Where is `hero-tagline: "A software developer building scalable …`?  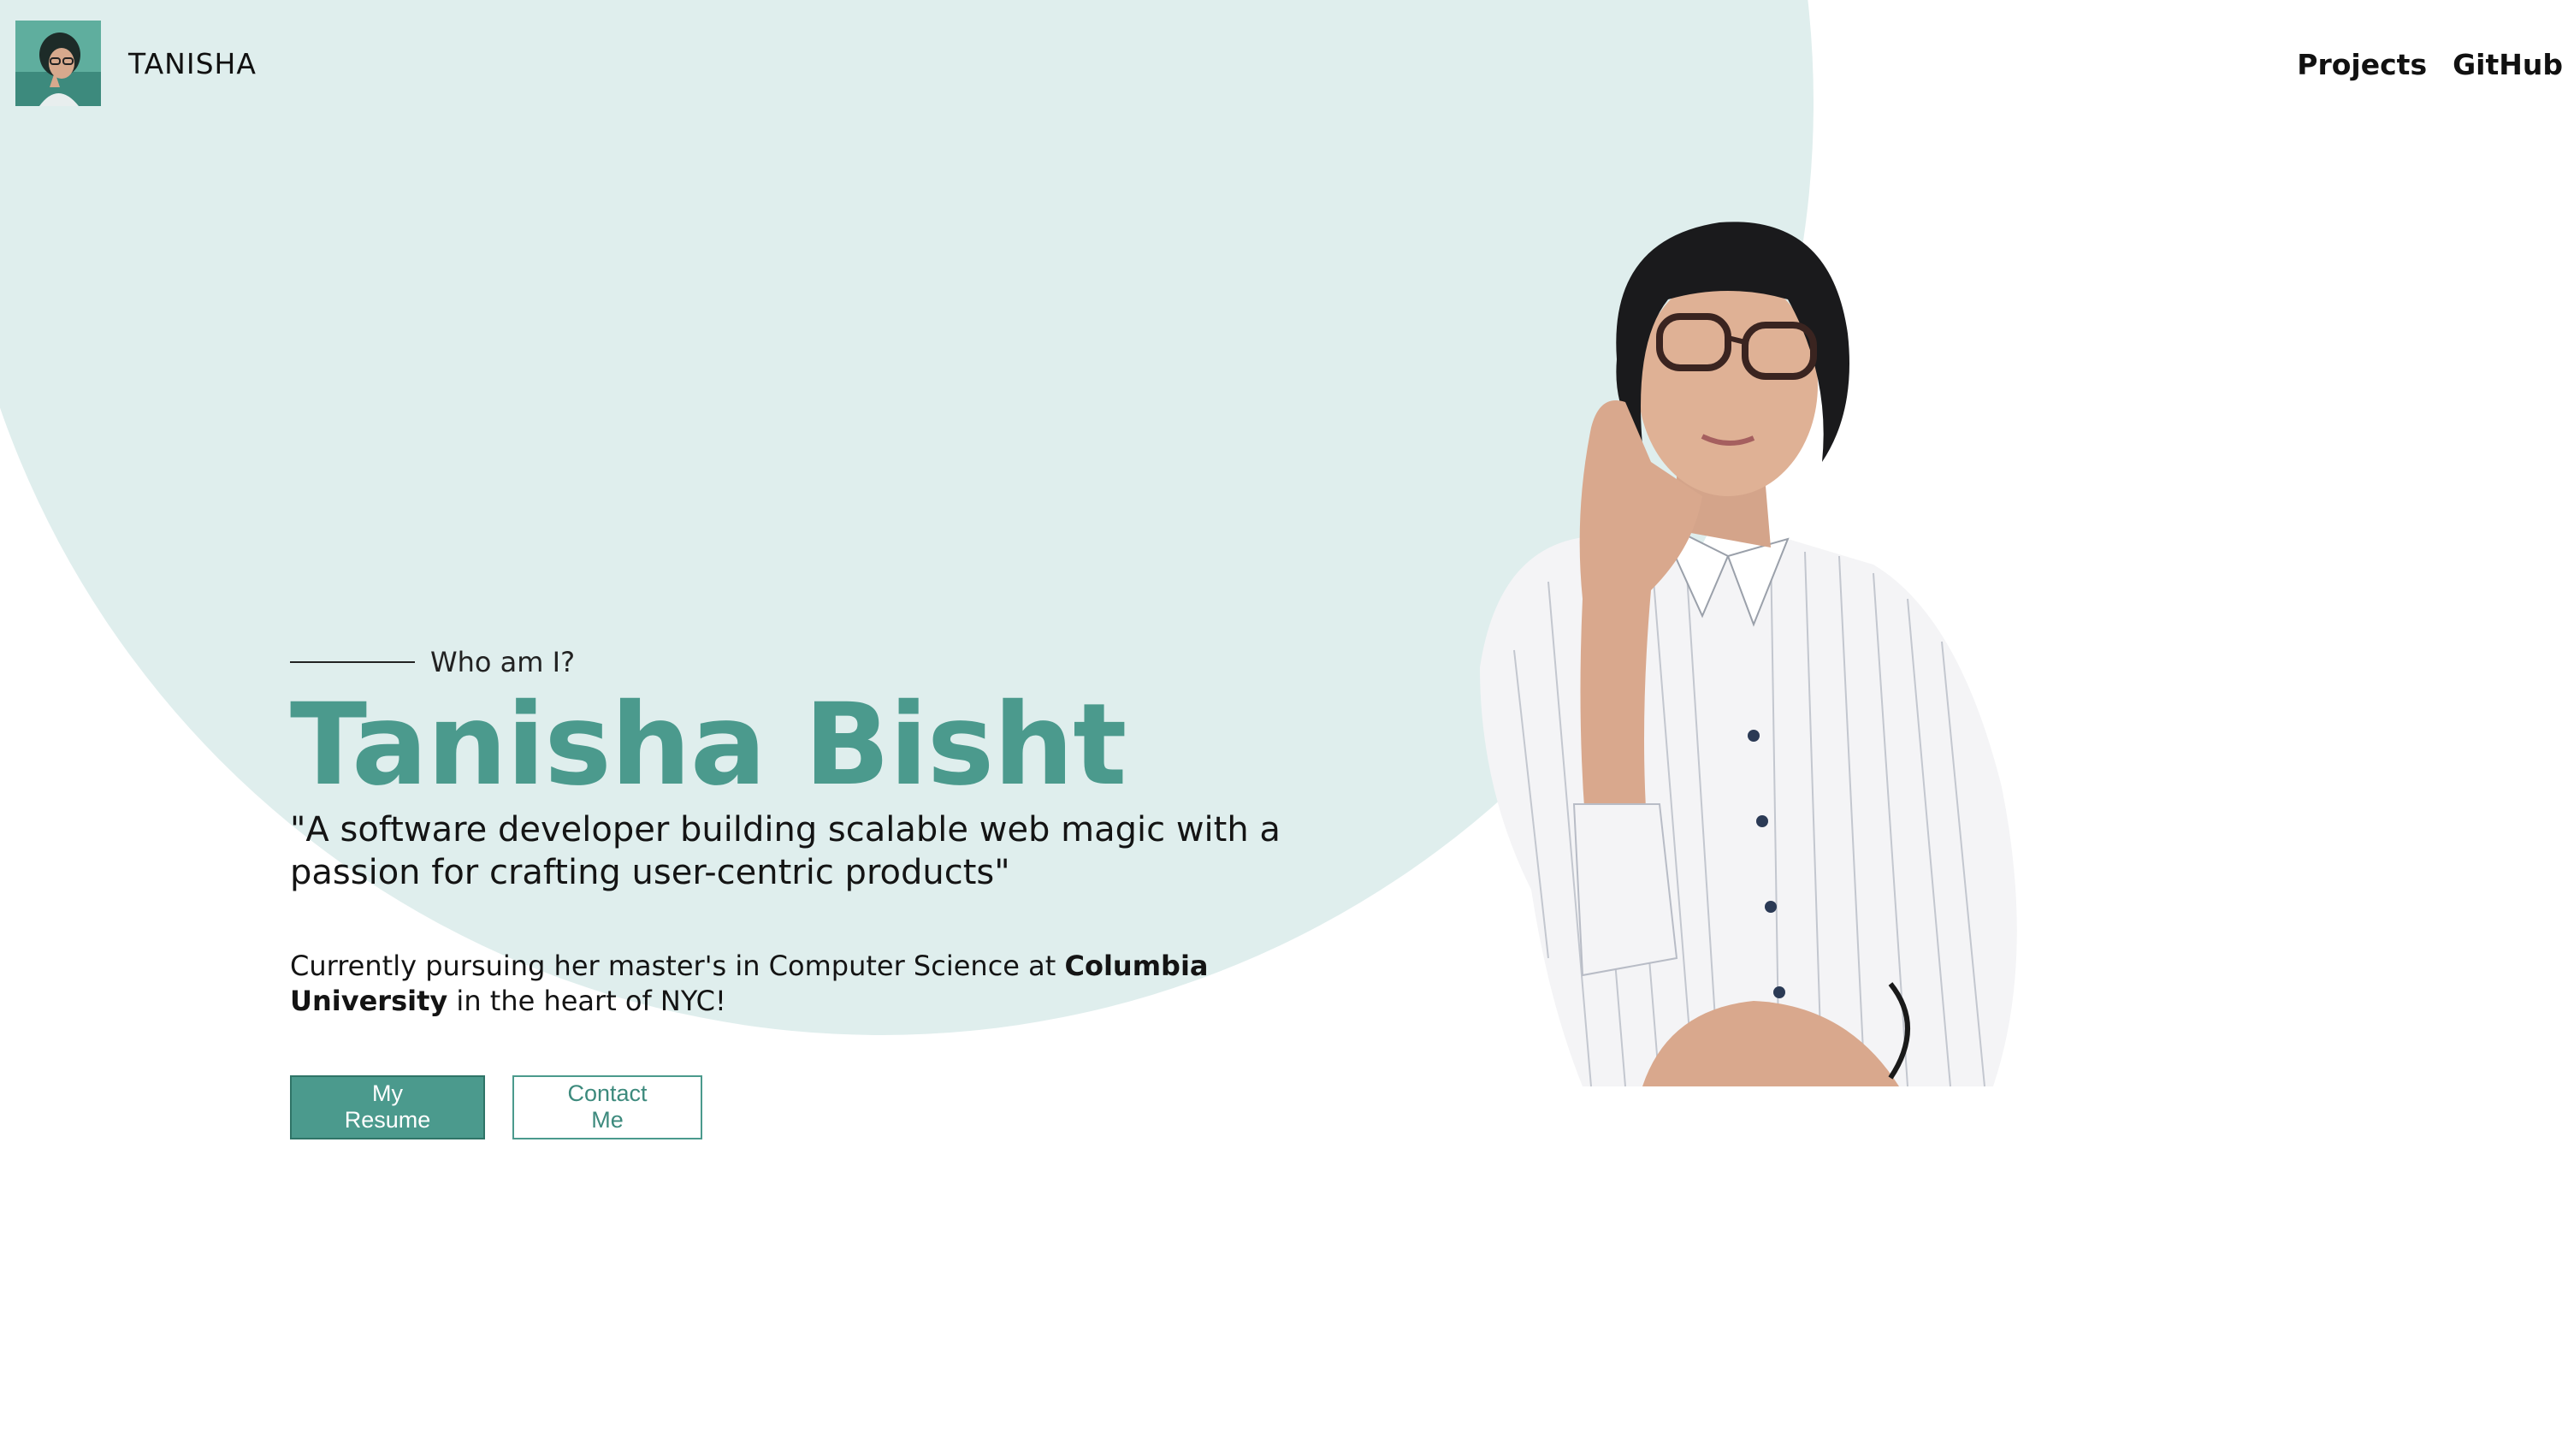 hero-tagline: "A software developer building scalable … is located at coordinates (785, 850).